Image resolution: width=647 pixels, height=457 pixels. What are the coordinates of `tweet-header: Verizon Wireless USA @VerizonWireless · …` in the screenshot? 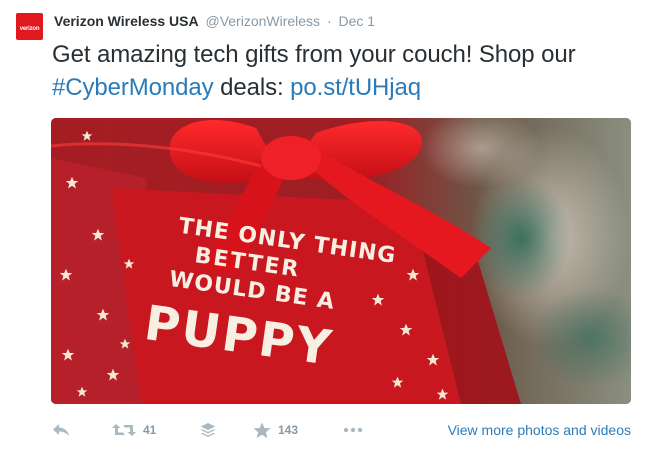 It's located at (214, 21).